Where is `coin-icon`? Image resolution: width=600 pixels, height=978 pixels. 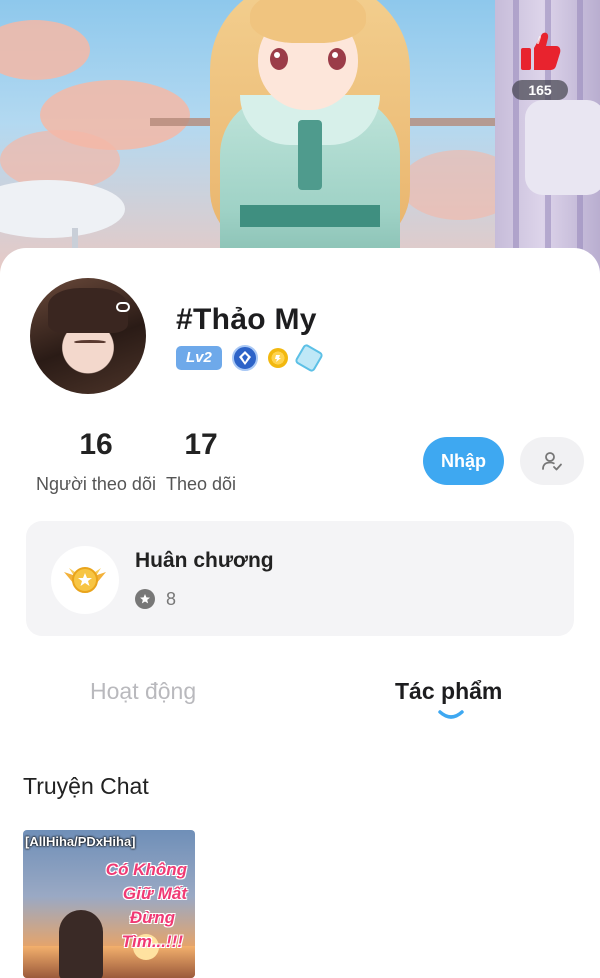
coin-icon is located at coordinates (277, 358).